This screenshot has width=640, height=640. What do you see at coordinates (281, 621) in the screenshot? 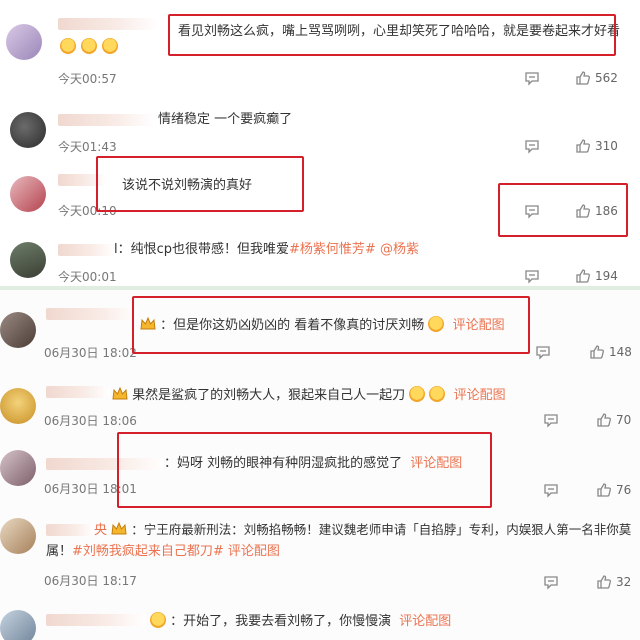
I see `comment-text-body: ：开始了，我要去看刘畅了，你慢慢演` at bounding box center [281, 621].